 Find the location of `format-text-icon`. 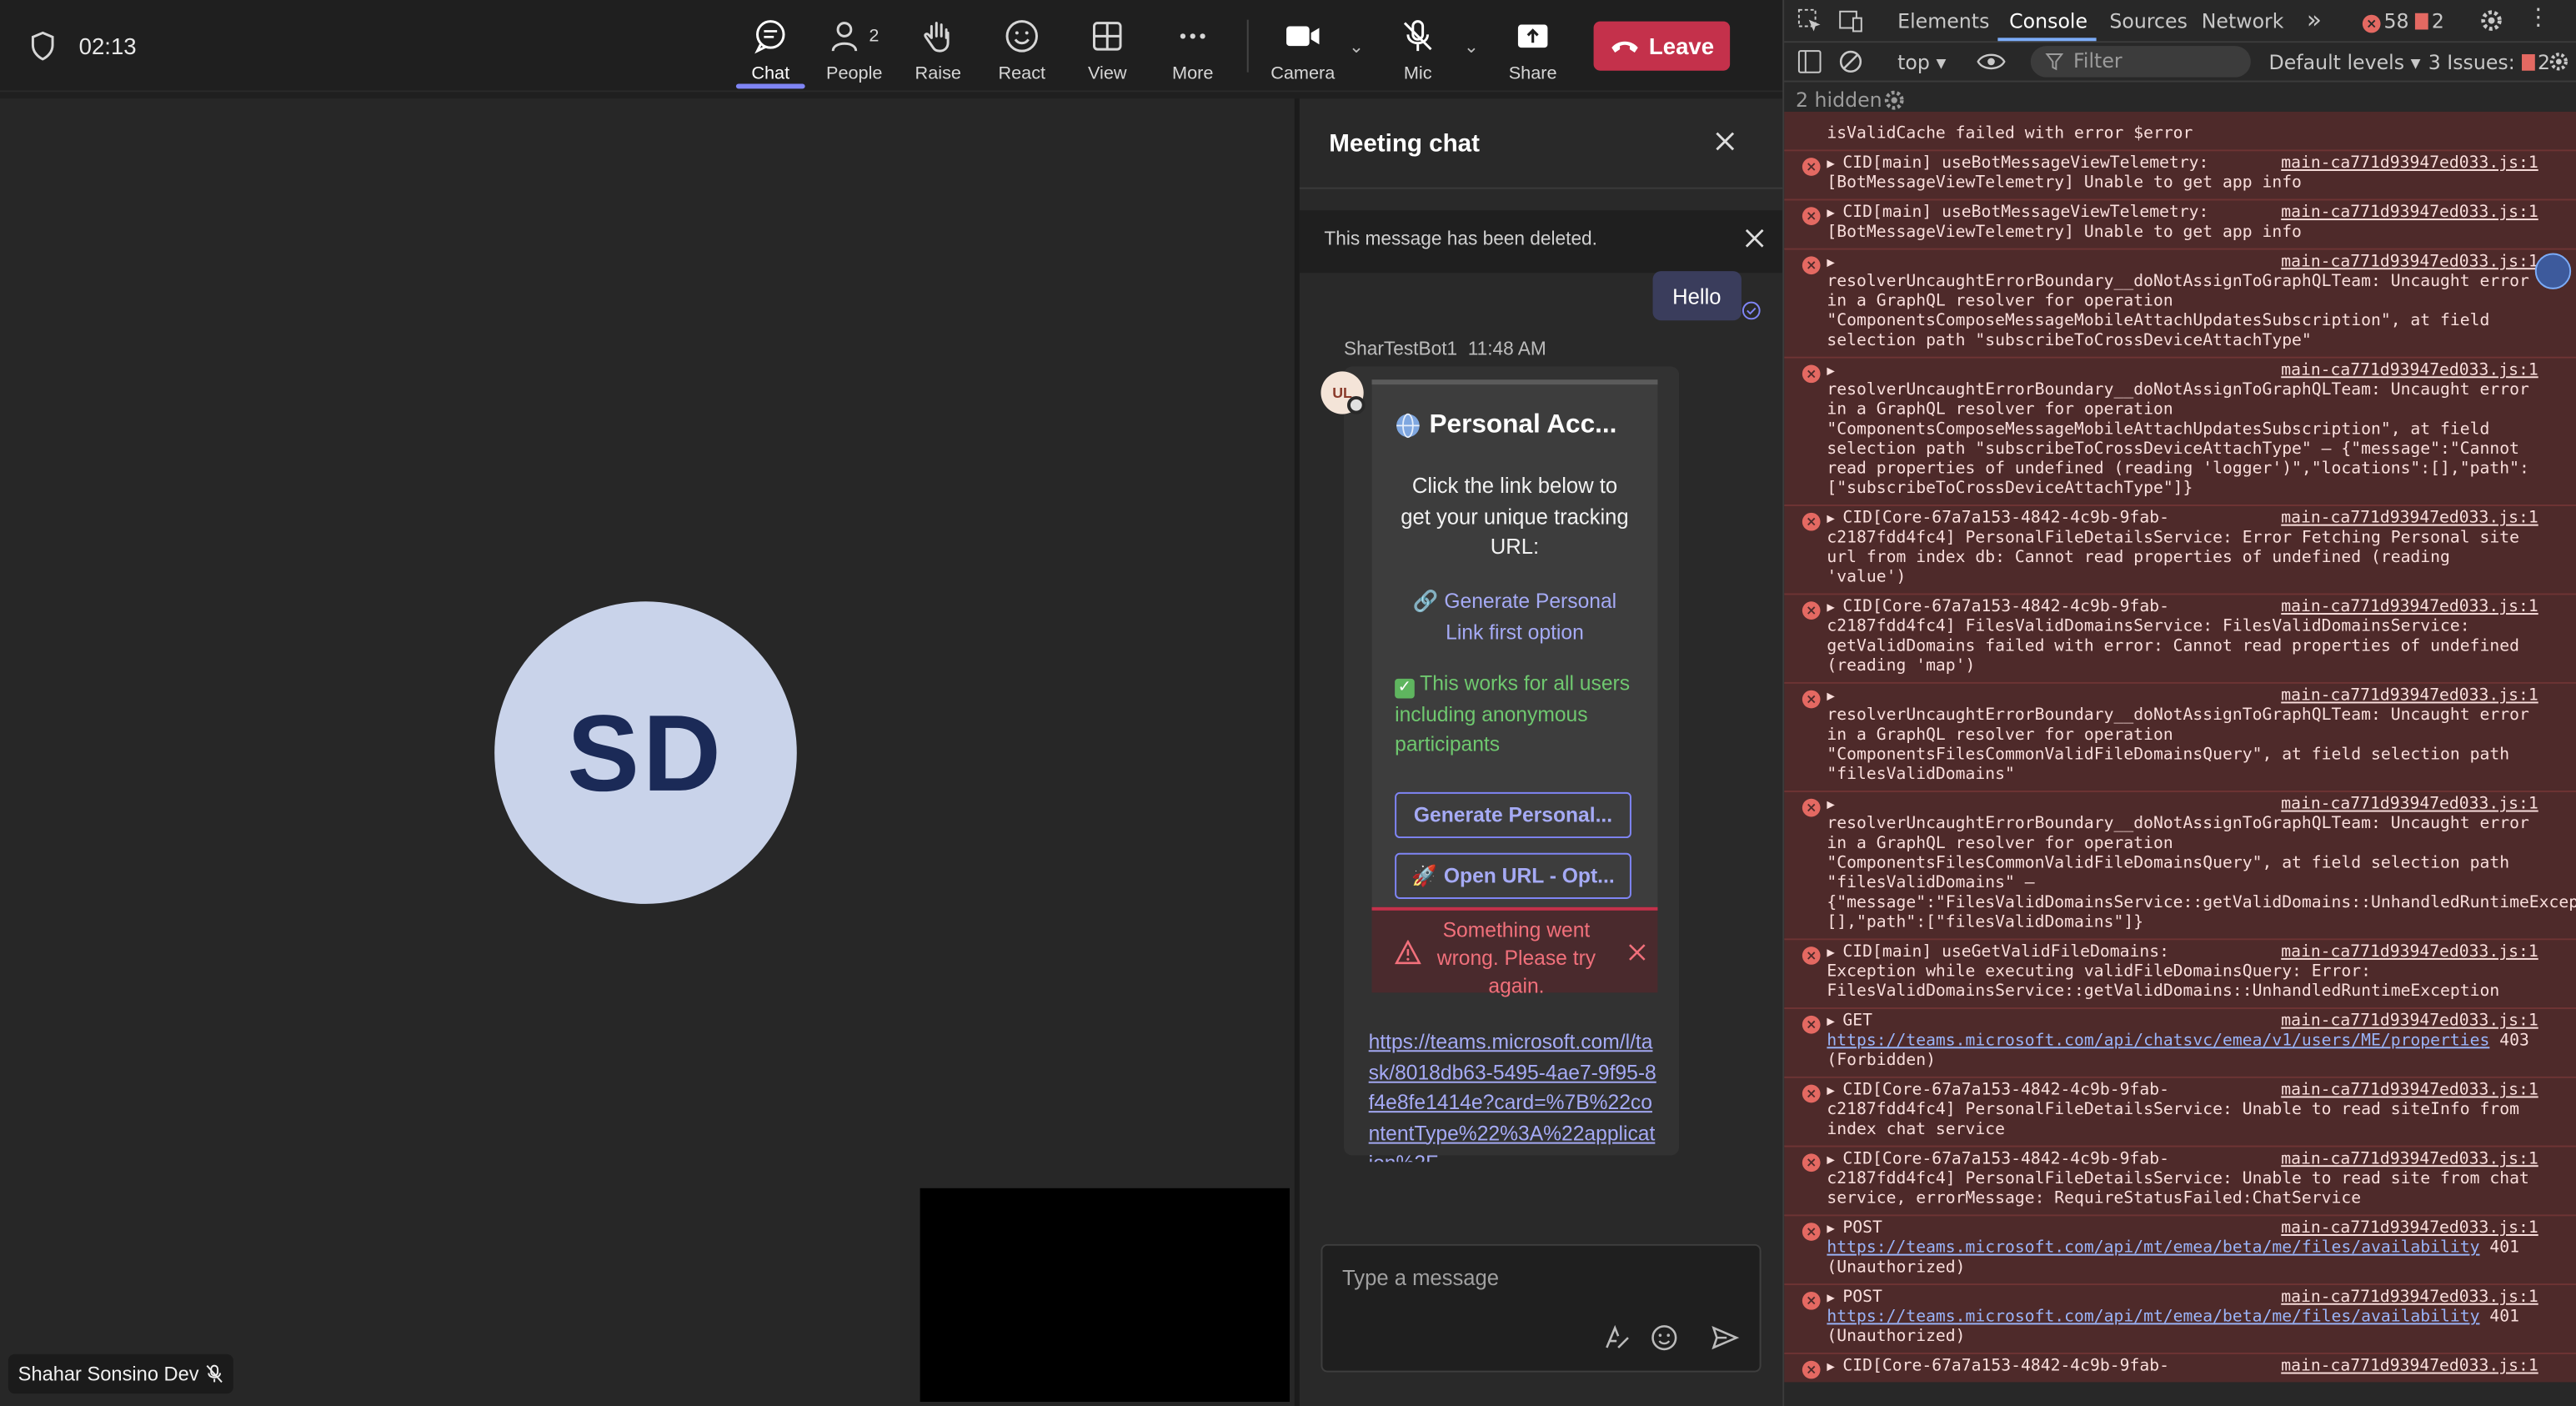

format-text-icon is located at coordinates (1616, 1337).